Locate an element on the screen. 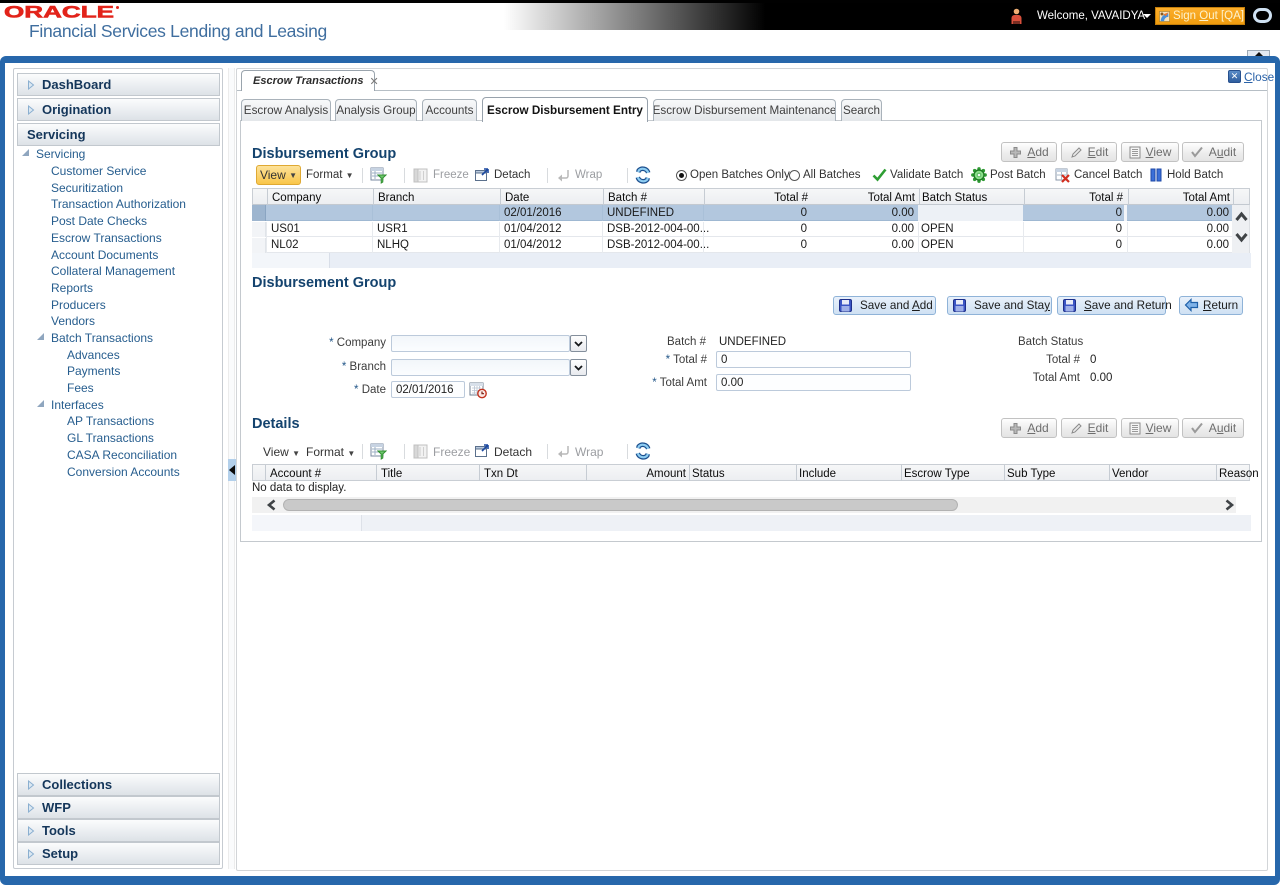 This screenshot has height=885, width=1280. svg-text: ORACLE is located at coordinates (59, 11).